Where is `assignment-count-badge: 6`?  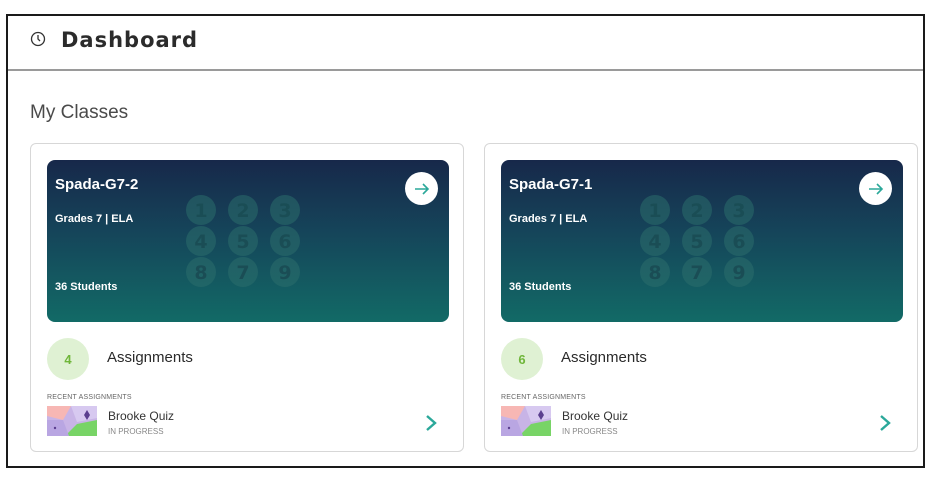
assignment-count-badge: 6 is located at coordinates (522, 359).